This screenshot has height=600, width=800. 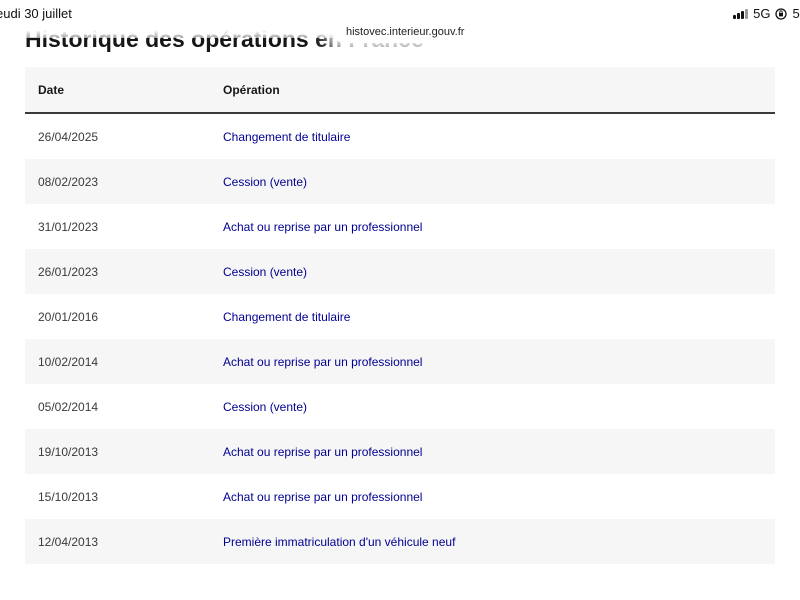 What do you see at coordinates (36, 13) in the screenshot?
I see `status-time: eudi 30 juillet` at bounding box center [36, 13].